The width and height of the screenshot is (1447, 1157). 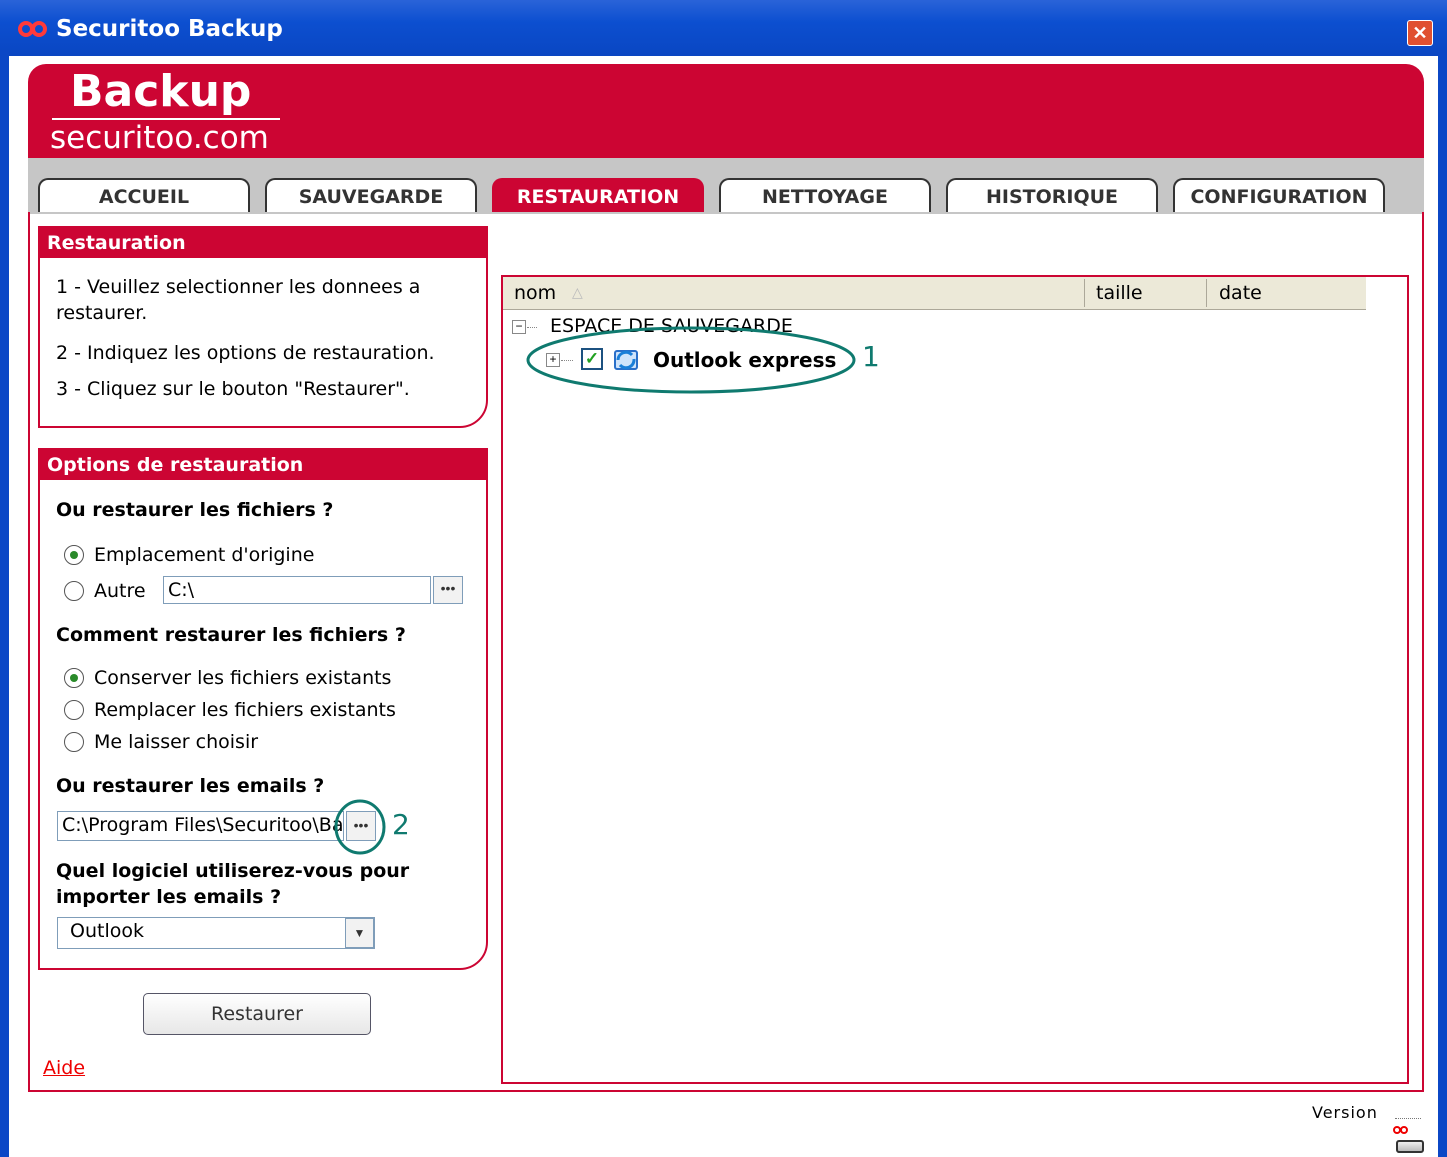 I want to click on sort-asc-icon: △, so click(x=577, y=292).